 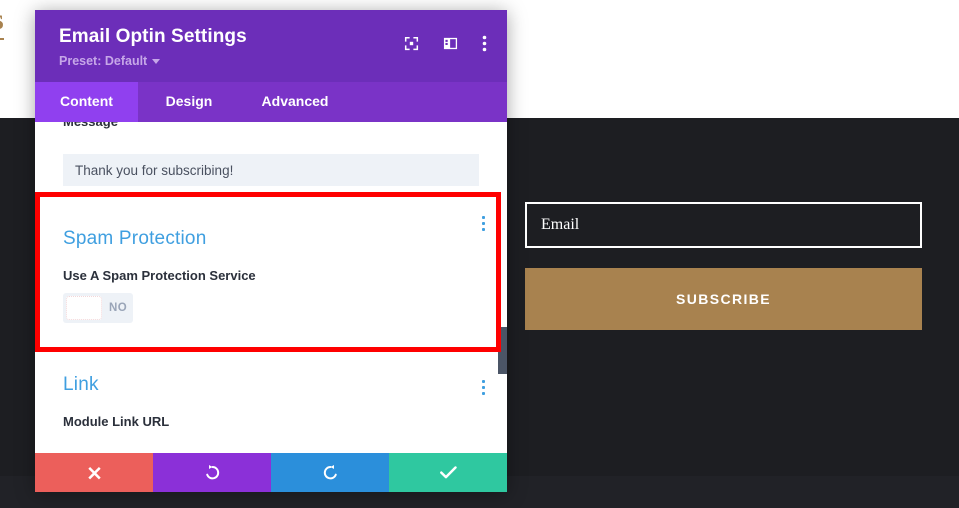 I want to click on section-link: Link Module Link URL, so click(x=271, y=390).